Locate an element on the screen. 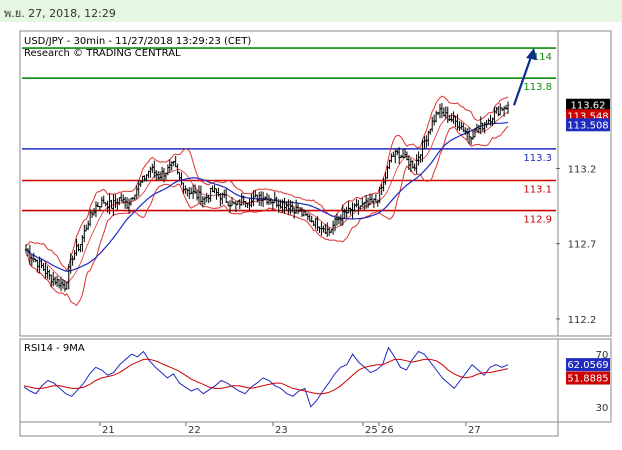 Image resolution: width=622 pixels, height=450 pixels. level-label-4: 112.9 is located at coordinates (537, 220).